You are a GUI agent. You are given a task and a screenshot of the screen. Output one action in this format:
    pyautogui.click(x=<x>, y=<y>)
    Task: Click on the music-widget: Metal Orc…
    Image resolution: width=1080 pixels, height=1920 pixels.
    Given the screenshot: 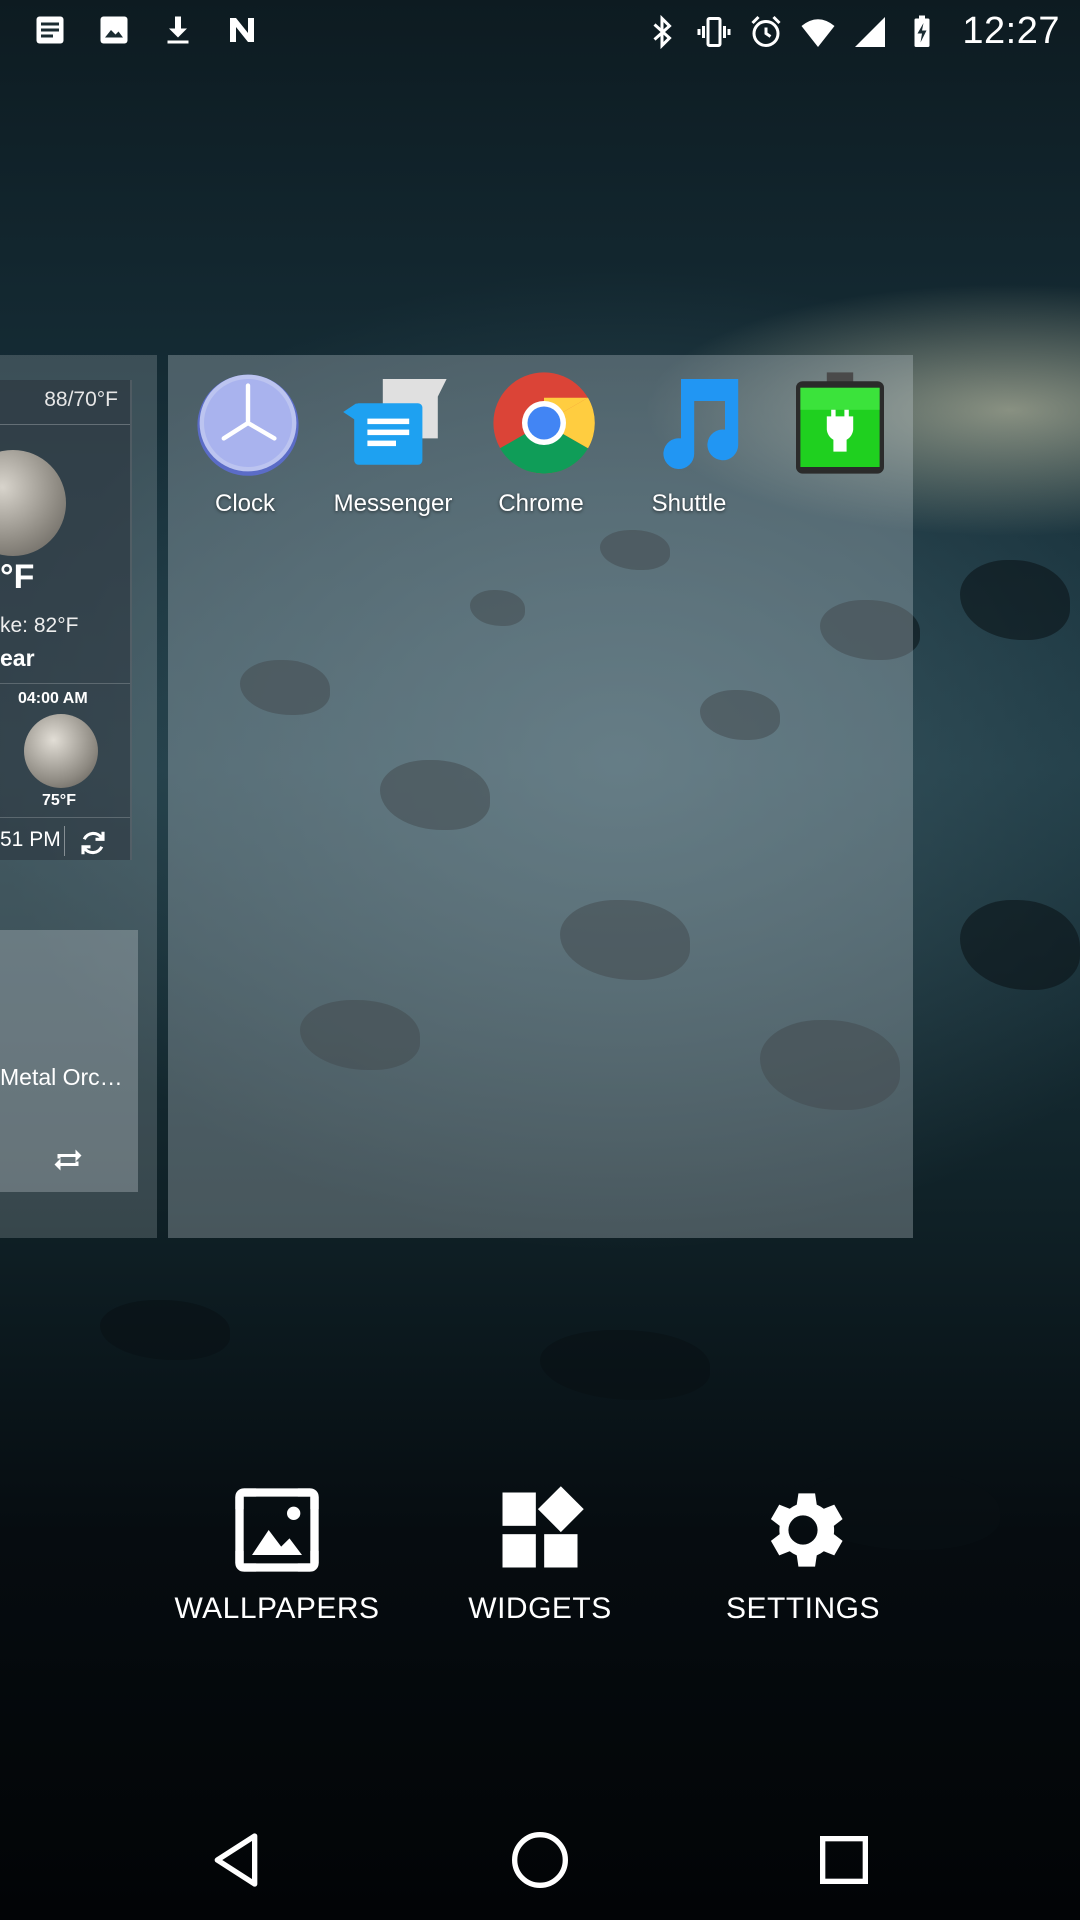 What is the action you would take?
    pyautogui.click(x=69, y=1061)
    